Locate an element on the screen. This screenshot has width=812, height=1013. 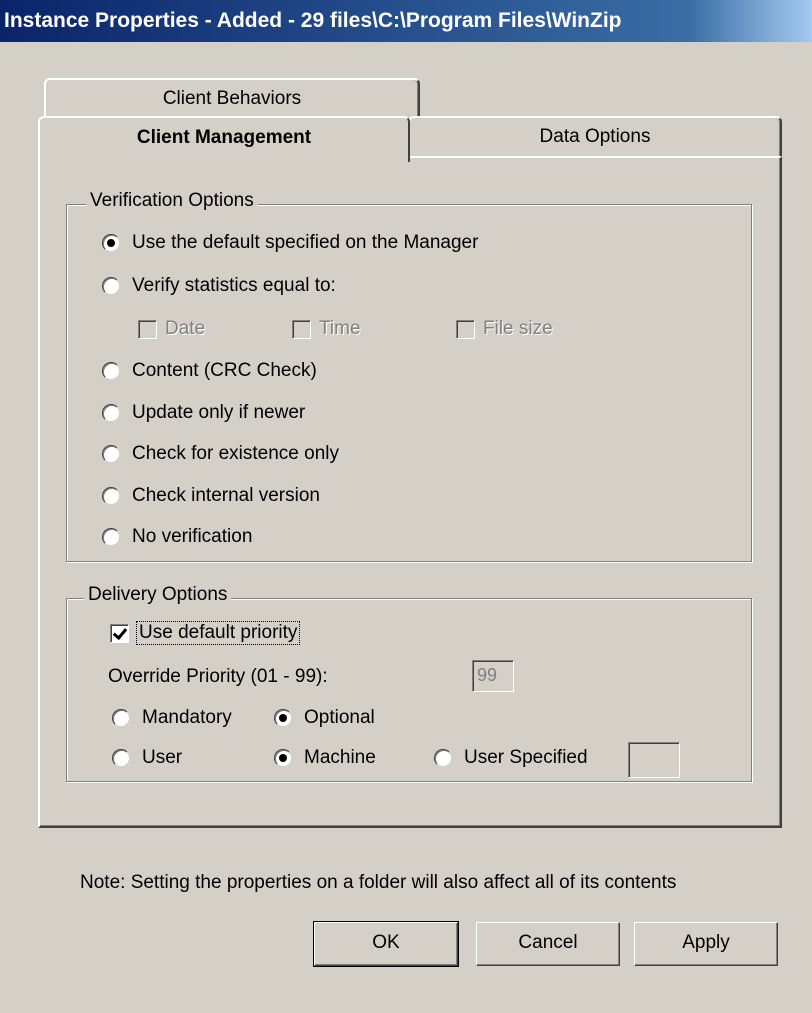
radio-verify-statistics: Verify statistics equal to: is located at coordinates (219, 286).